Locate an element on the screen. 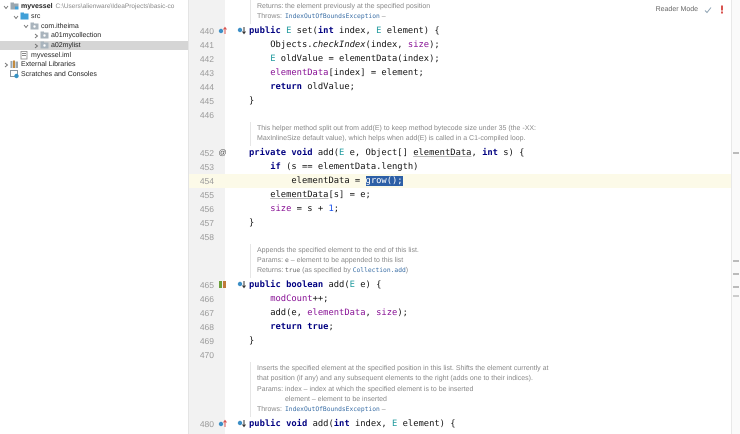  annotation-marker: @ is located at coordinates (222, 153).